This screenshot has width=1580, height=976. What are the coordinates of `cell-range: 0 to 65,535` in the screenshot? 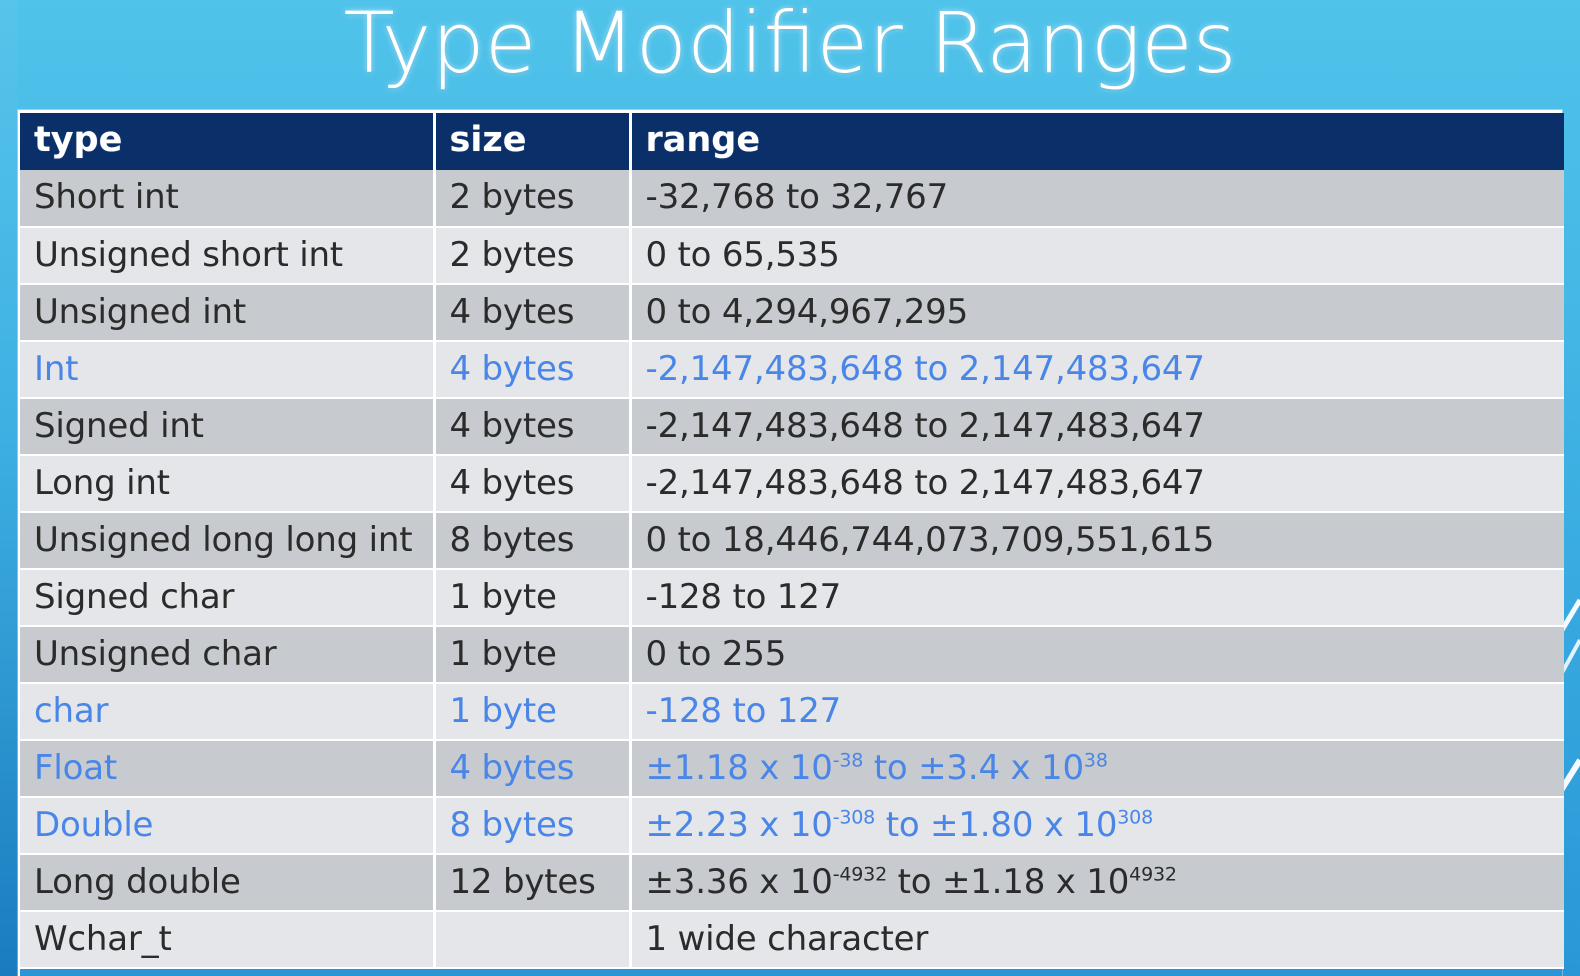 It's located at (1097, 256).